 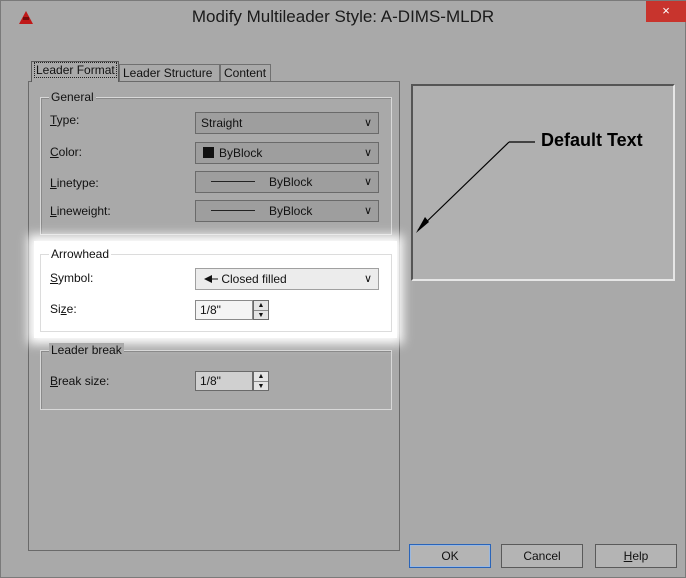 What do you see at coordinates (80, 254) in the screenshot?
I see `arrowhead-group-title: Arrowhead` at bounding box center [80, 254].